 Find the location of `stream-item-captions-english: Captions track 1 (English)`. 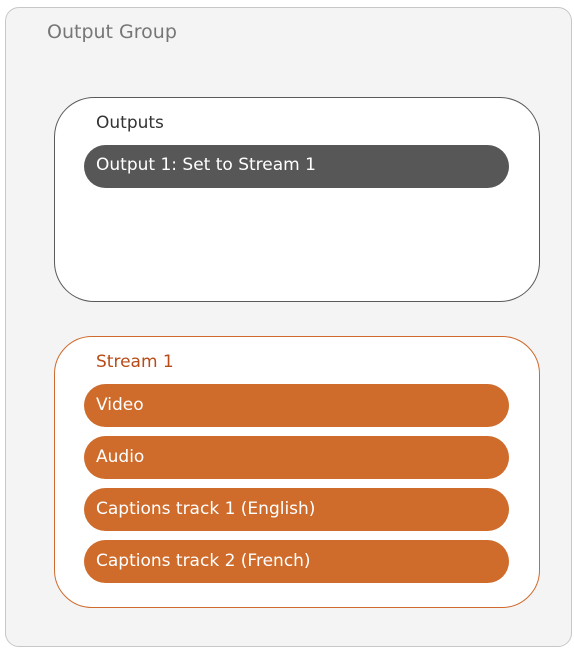

stream-item-captions-english: Captions track 1 (English) is located at coordinates (296, 509).